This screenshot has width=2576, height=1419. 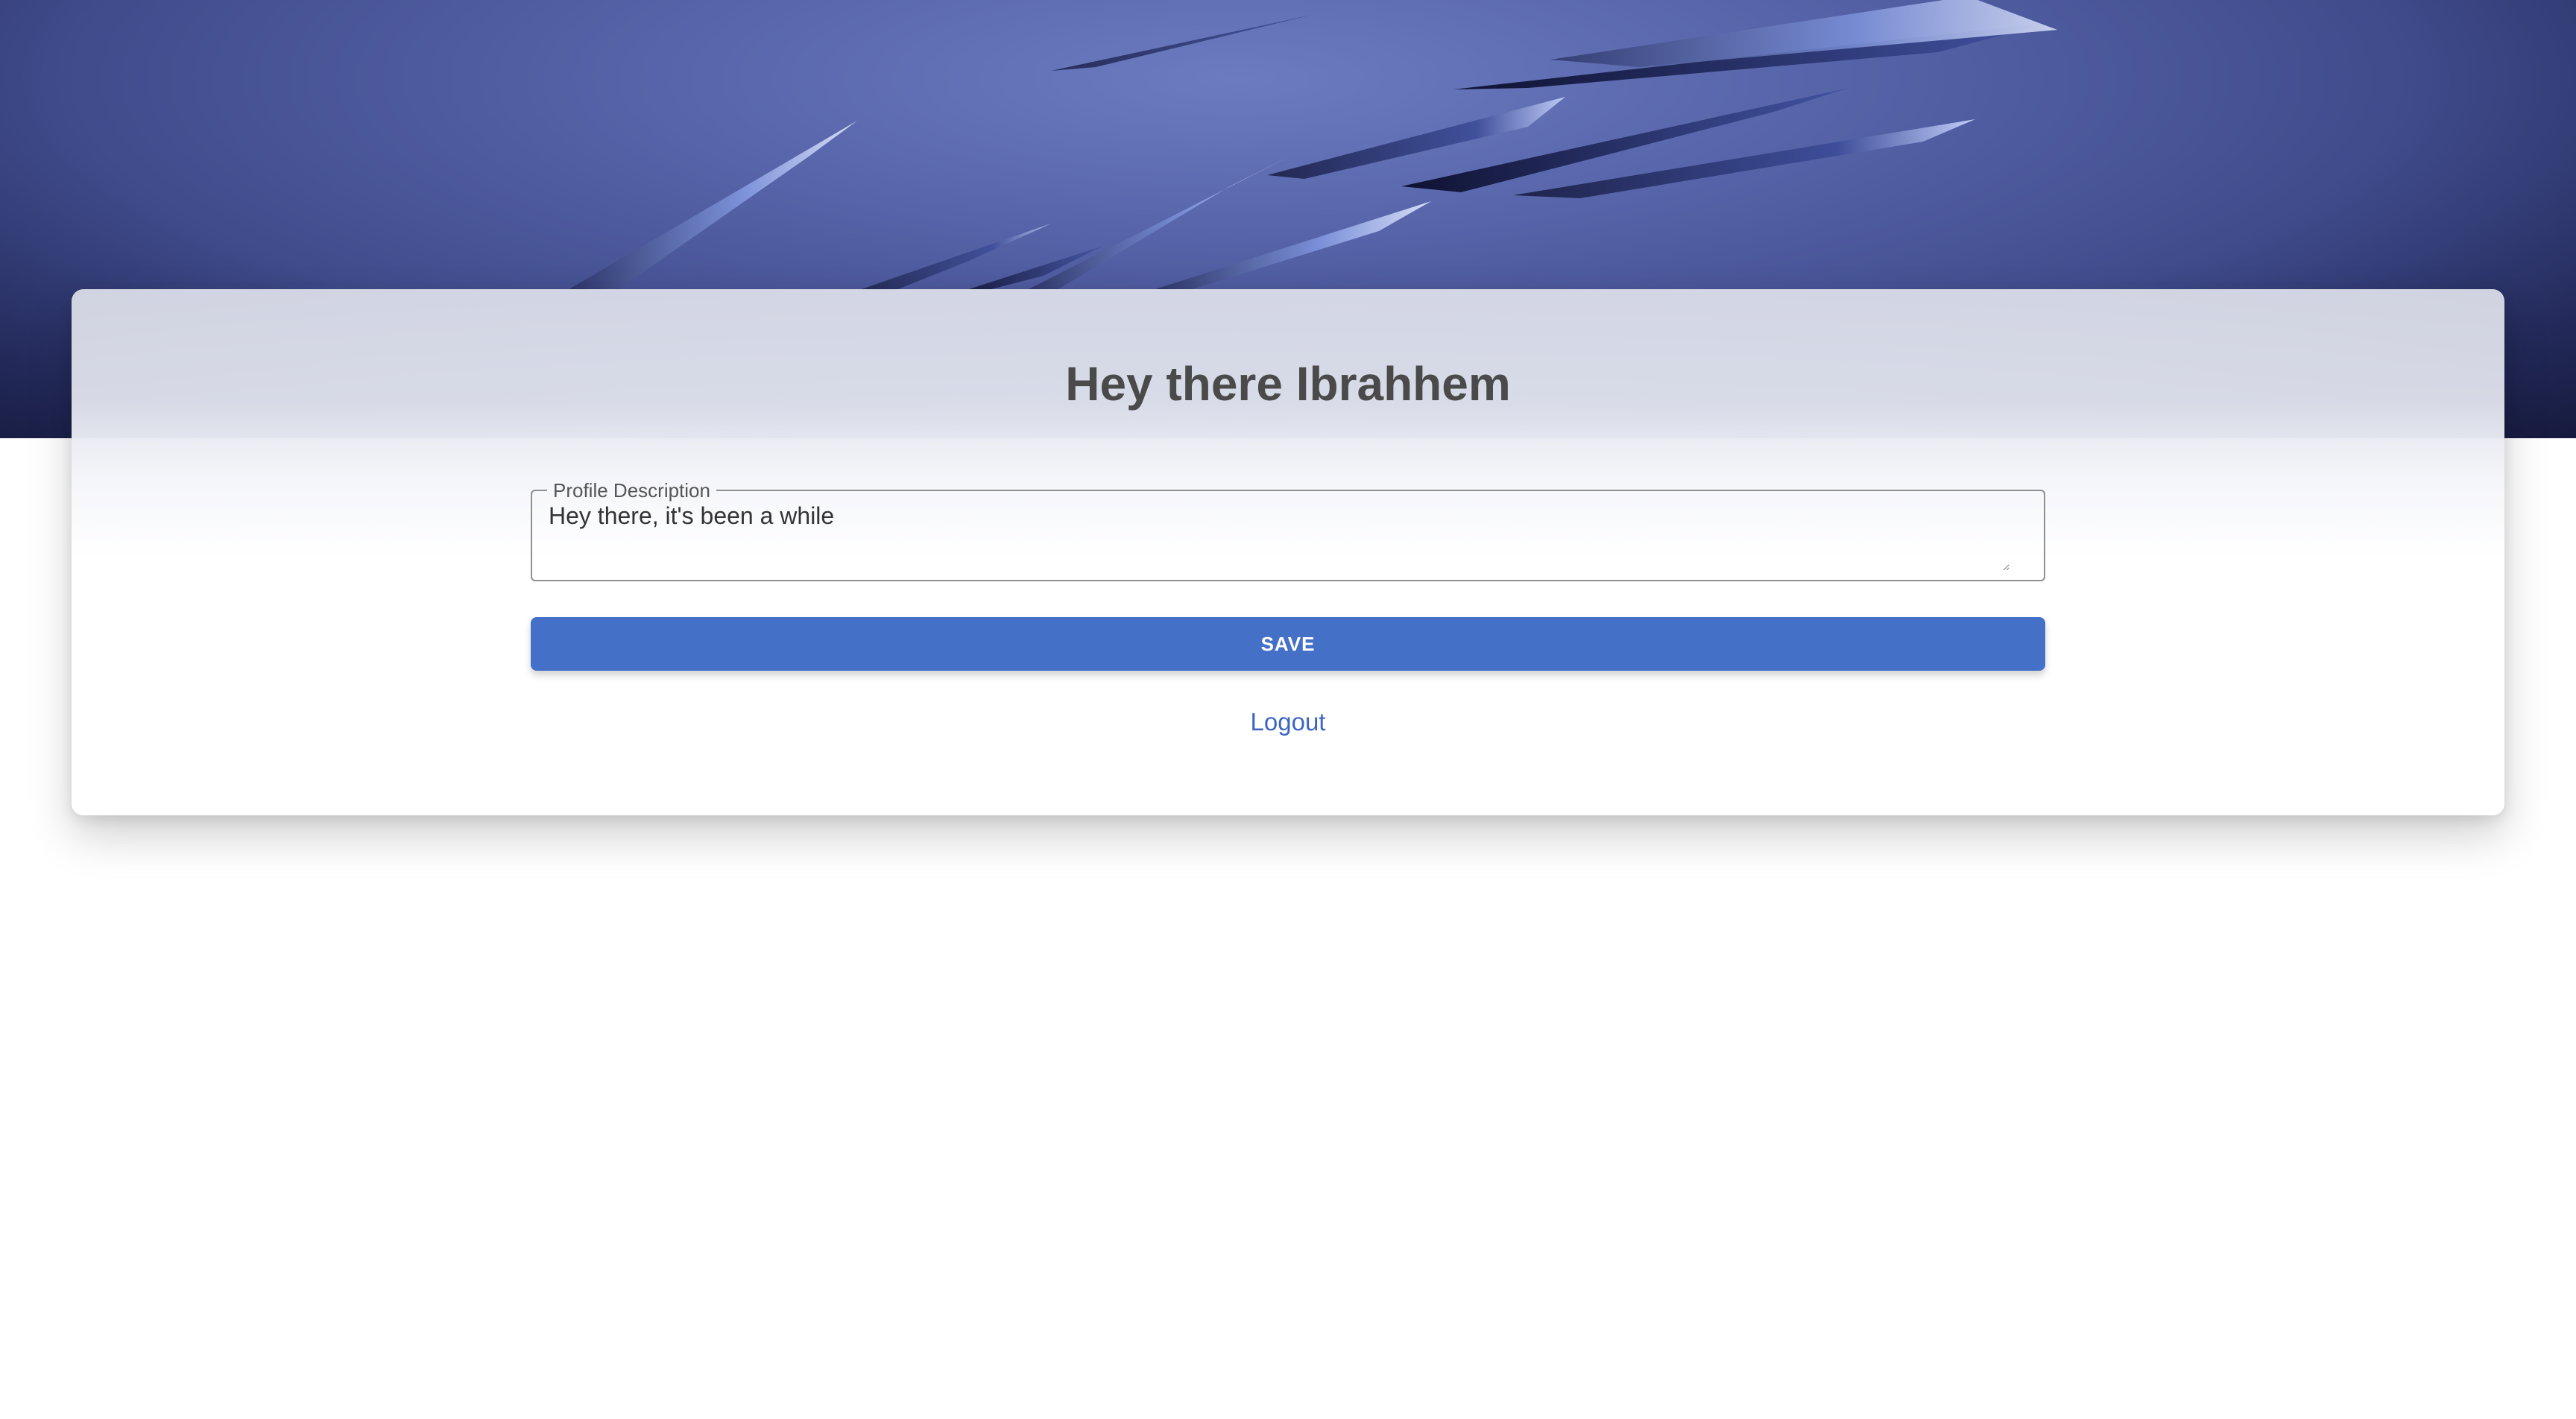 What do you see at coordinates (1288, 644) in the screenshot?
I see `save-button: SAVE` at bounding box center [1288, 644].